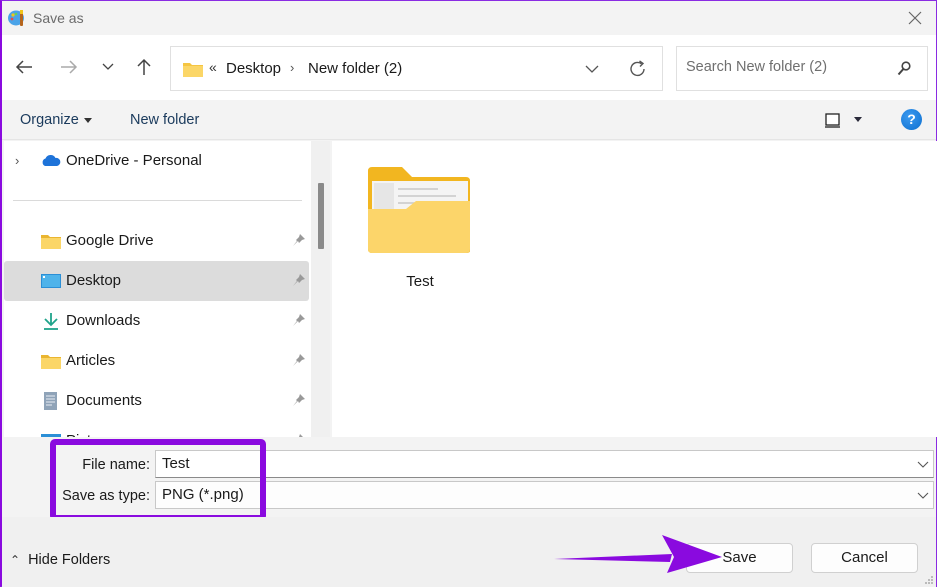  Describe the element at coordinates (321, 216) in the screenshot. I see `scrollbar-thumb` at that location.